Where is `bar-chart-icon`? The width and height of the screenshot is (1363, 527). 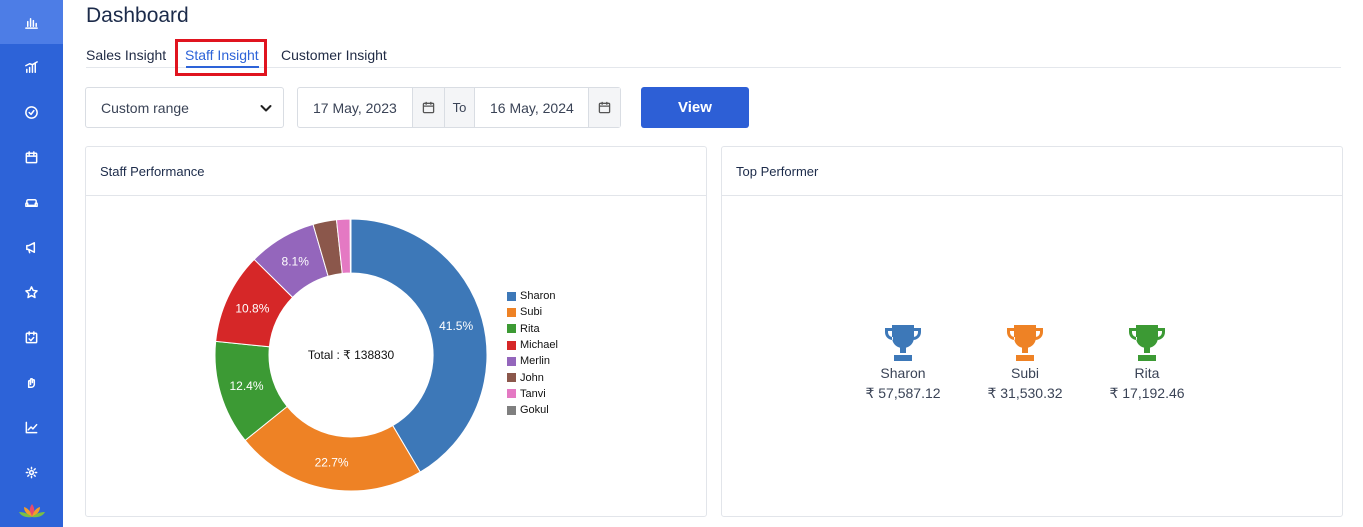 bar-chart-icon is located at coordinates (31, 23).